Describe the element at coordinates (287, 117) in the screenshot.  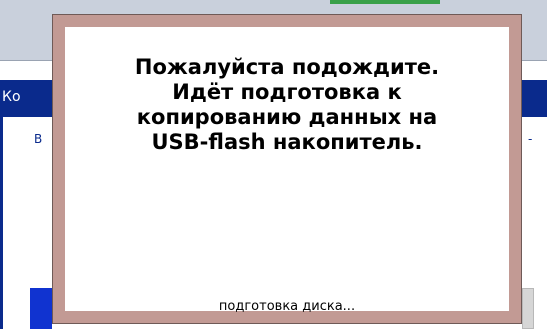
I see `wait-message-line: копированию данных на` at that location.